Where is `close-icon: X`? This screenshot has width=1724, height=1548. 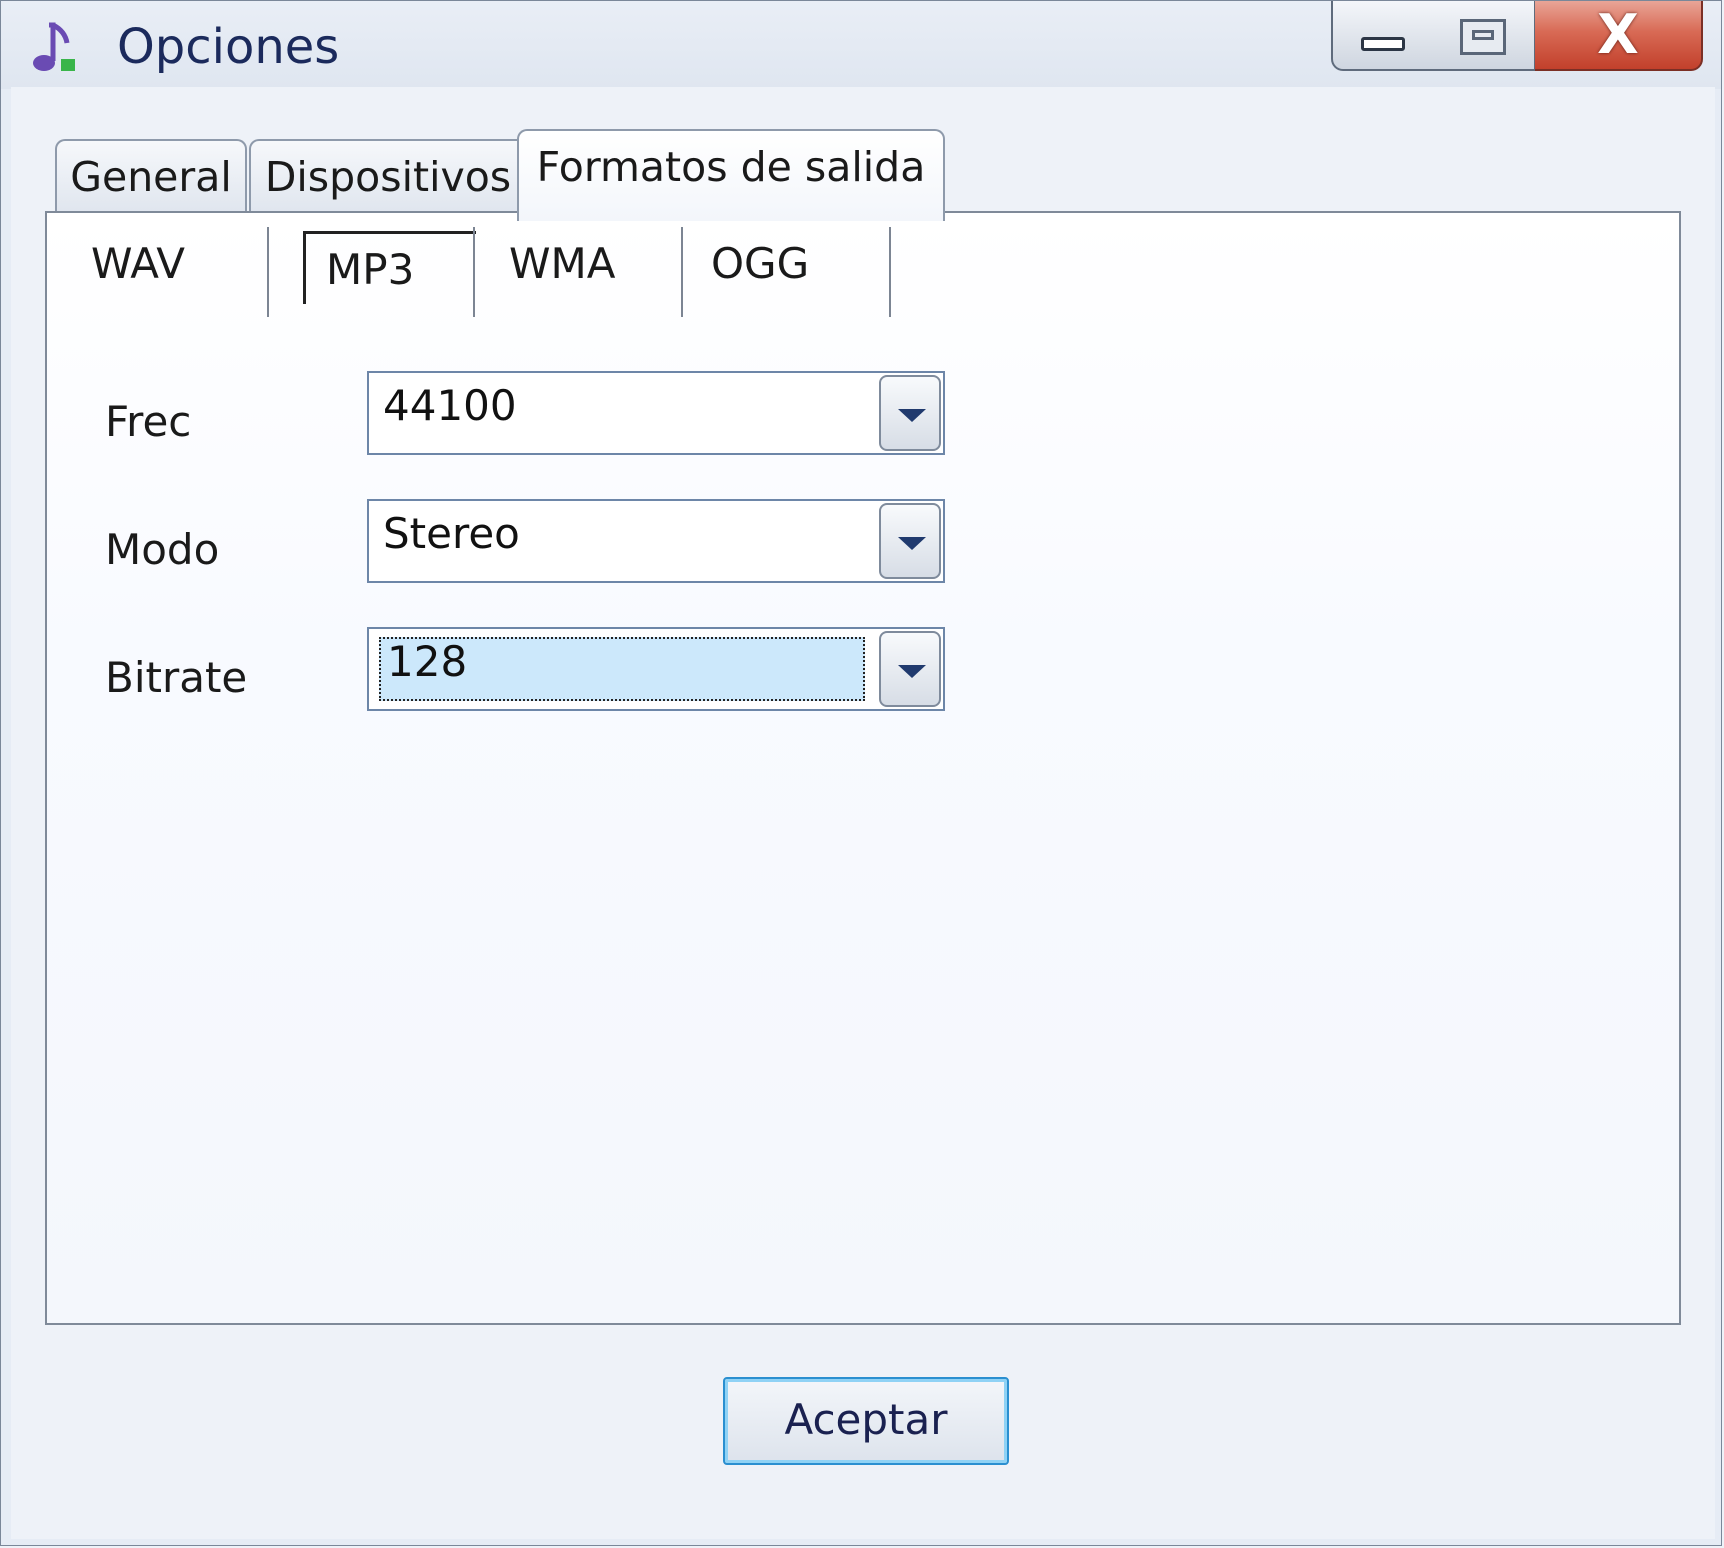
close-icon: X is located at coordinates (1618, 34).